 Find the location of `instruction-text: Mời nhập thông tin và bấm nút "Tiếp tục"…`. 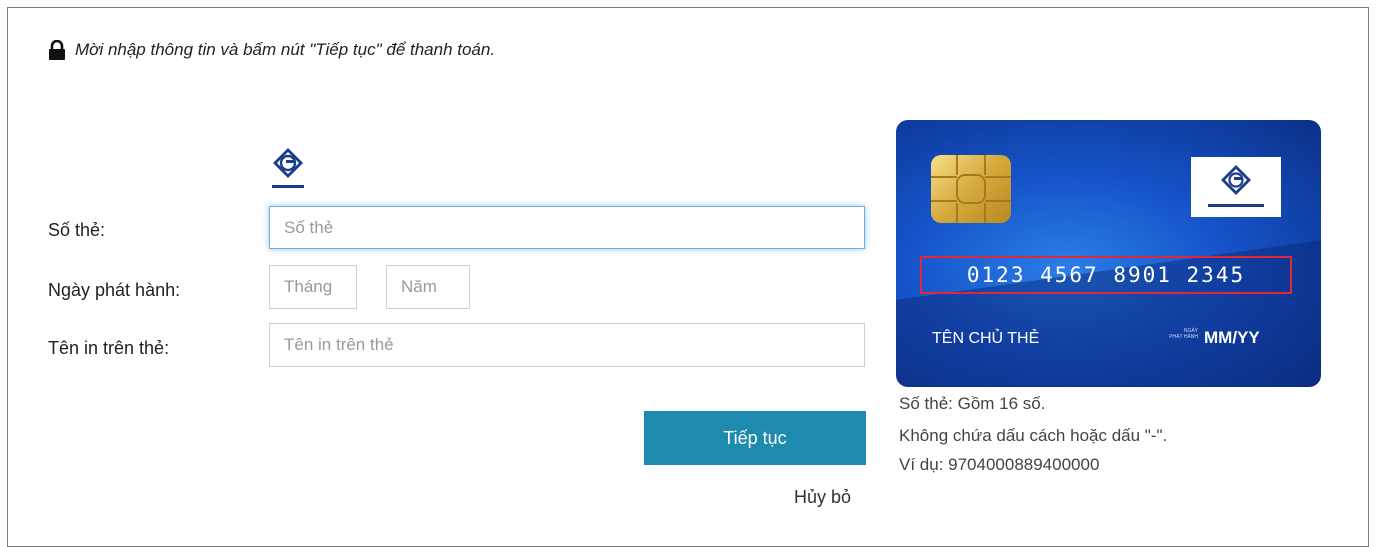

instruction-text: Mời nhập thông tin và bấm nút "Tiếp tục"… is located at coordinates (285, 49).